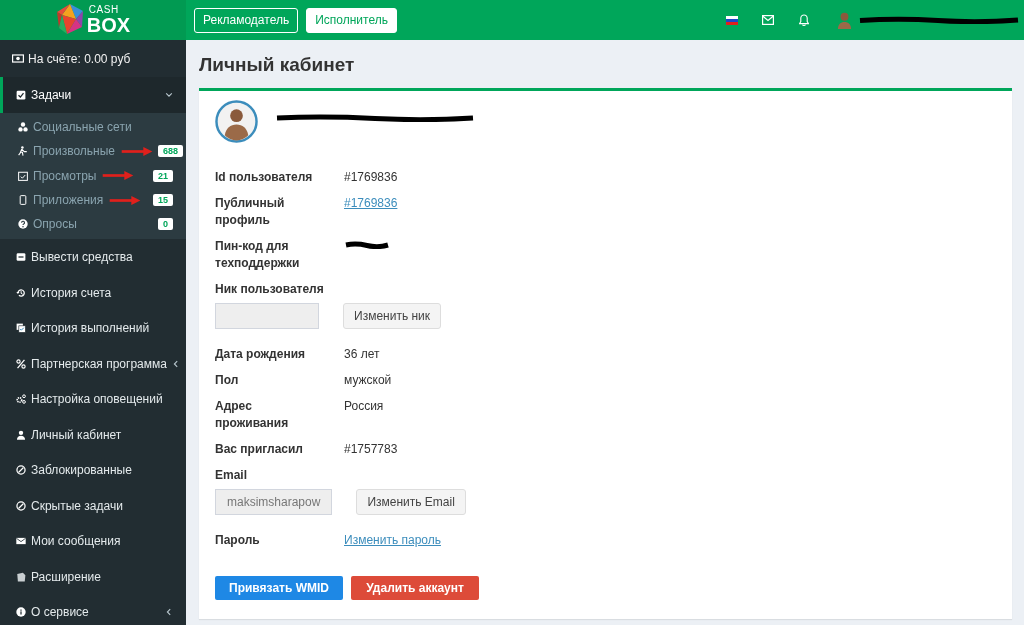  What do you see at coordinates (93, 470) in the screenshot?
I see `sidebar-item: Заблокированные` at bounding box center [93, 470].